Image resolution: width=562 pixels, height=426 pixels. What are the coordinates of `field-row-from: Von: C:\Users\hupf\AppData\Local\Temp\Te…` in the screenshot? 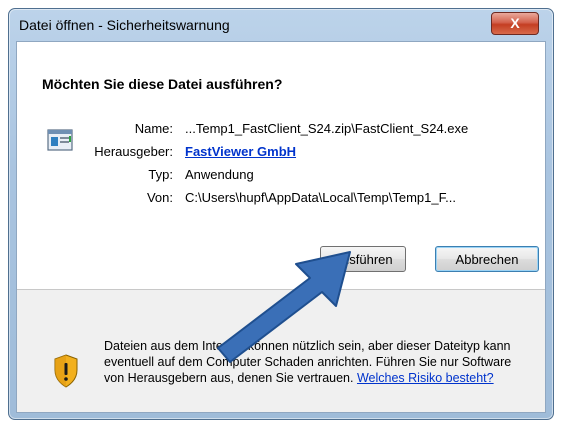 It's located at (281, 201).